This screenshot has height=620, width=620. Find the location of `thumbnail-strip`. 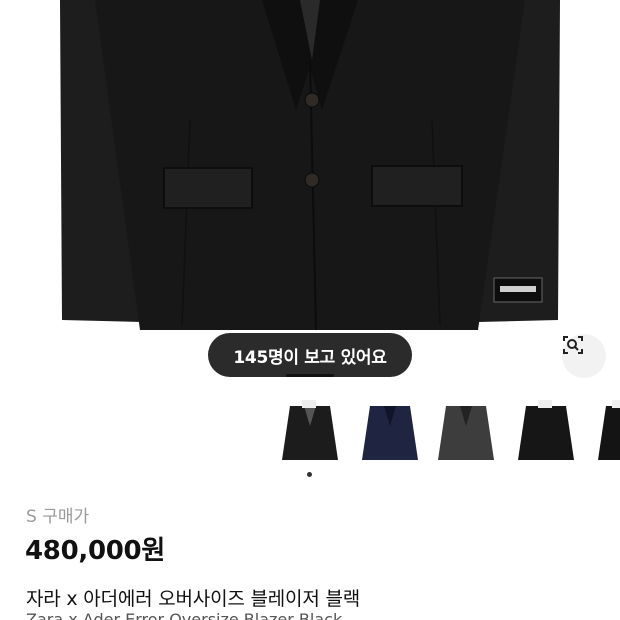

thumbnail-strip is located at coordinates (446, 432).